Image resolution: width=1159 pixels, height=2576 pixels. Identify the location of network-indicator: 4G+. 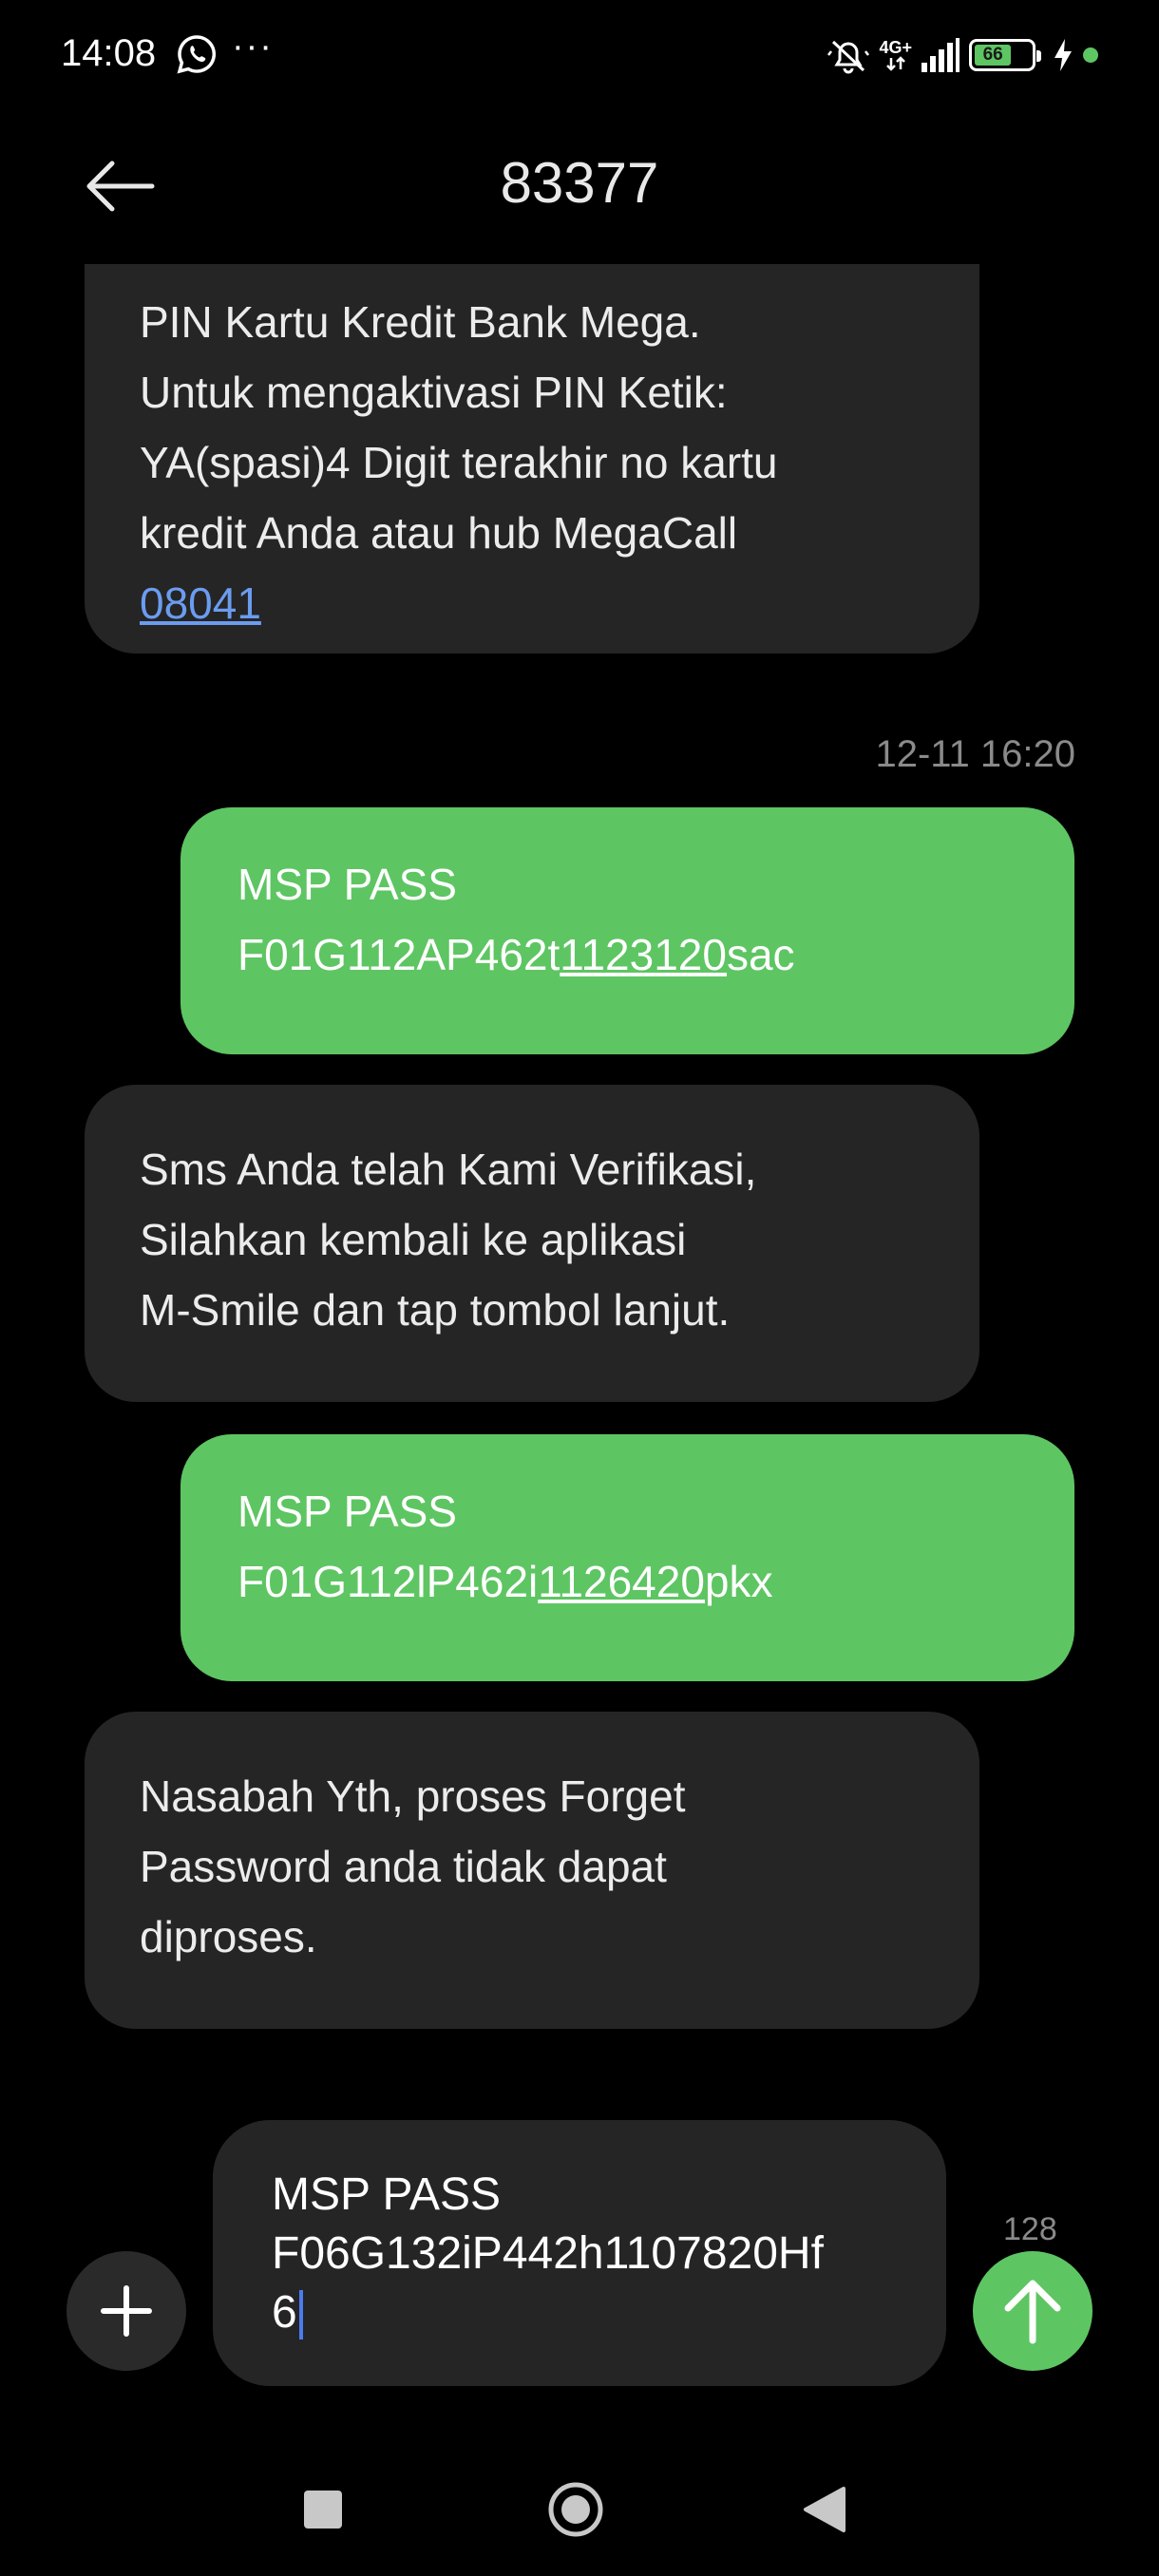
(895, 55).